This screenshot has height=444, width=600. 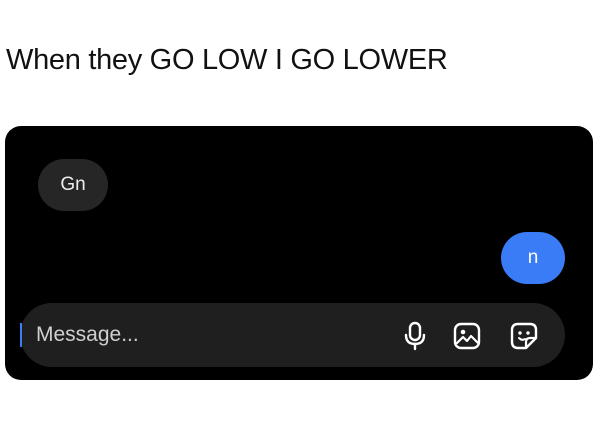 What do you see at coordinates (196, 335) in the screenshot?
I see `message-input` at bounding box center [196, 335].